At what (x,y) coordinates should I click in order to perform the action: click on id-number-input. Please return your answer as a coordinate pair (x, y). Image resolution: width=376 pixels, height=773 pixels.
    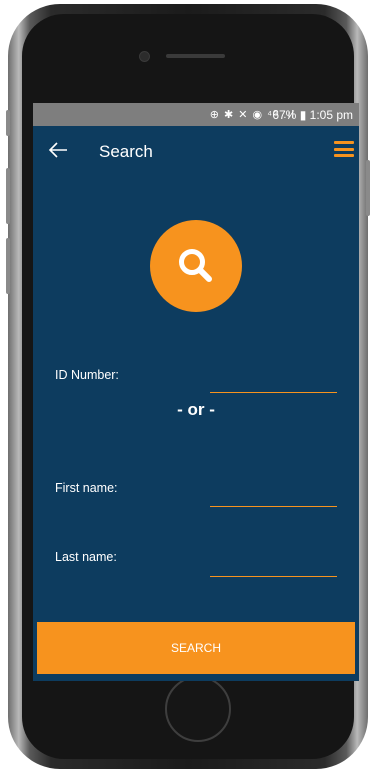
    Looking at the image, I should click on (273, 381).